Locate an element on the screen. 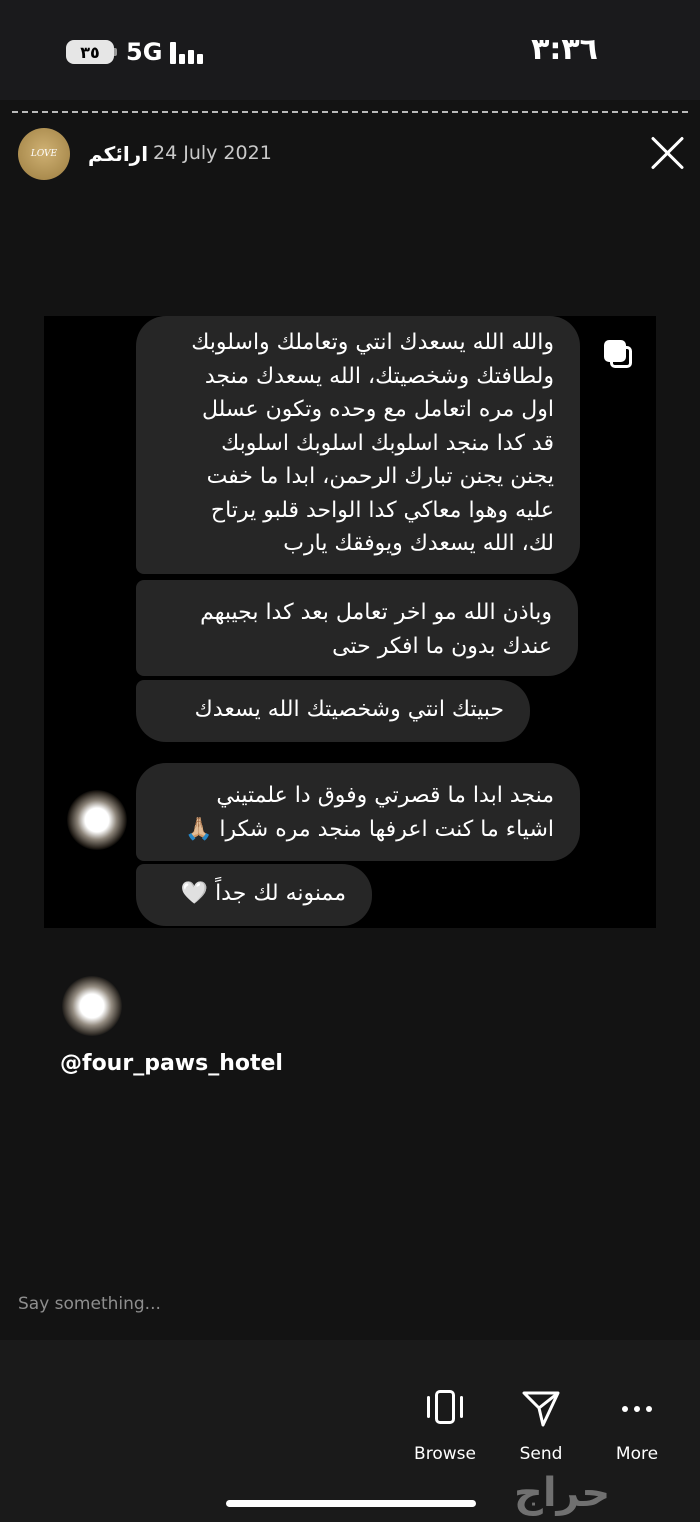 This screenshot has width=700, height=1522. avatar: LOVE is located at coordinates (44, 154).